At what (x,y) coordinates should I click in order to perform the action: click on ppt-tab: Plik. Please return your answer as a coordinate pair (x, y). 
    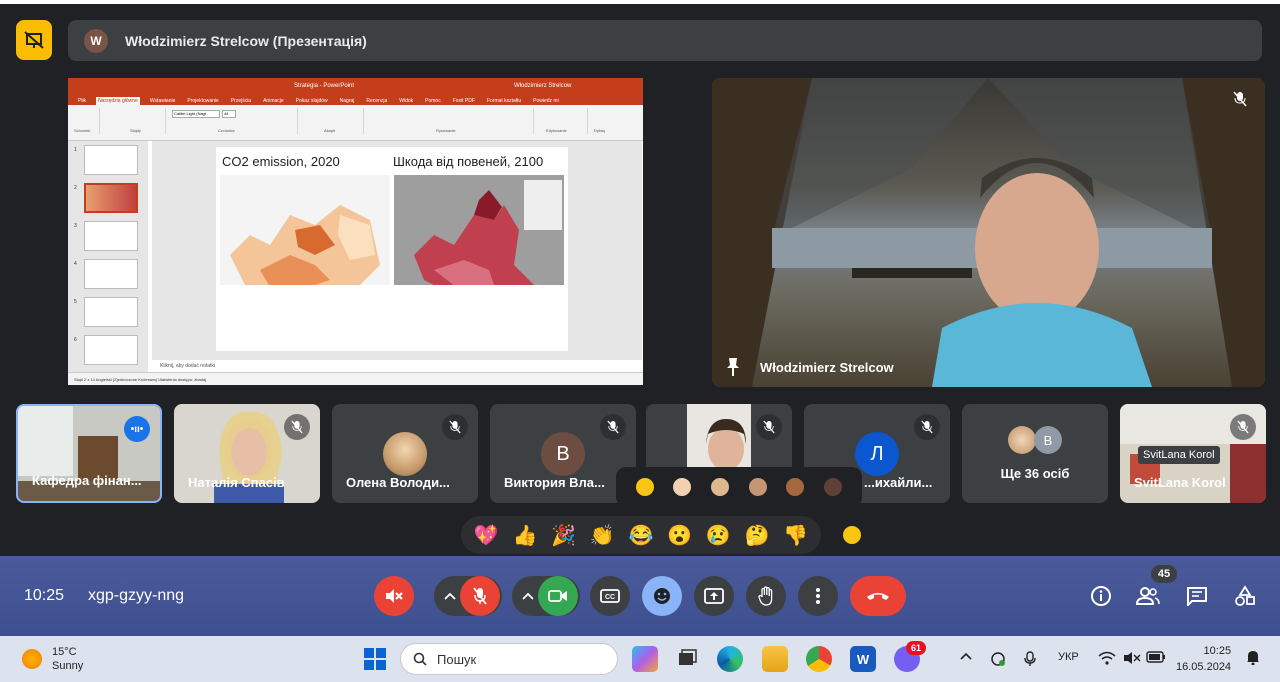
    Looking at the image, I should click on (82, 101).